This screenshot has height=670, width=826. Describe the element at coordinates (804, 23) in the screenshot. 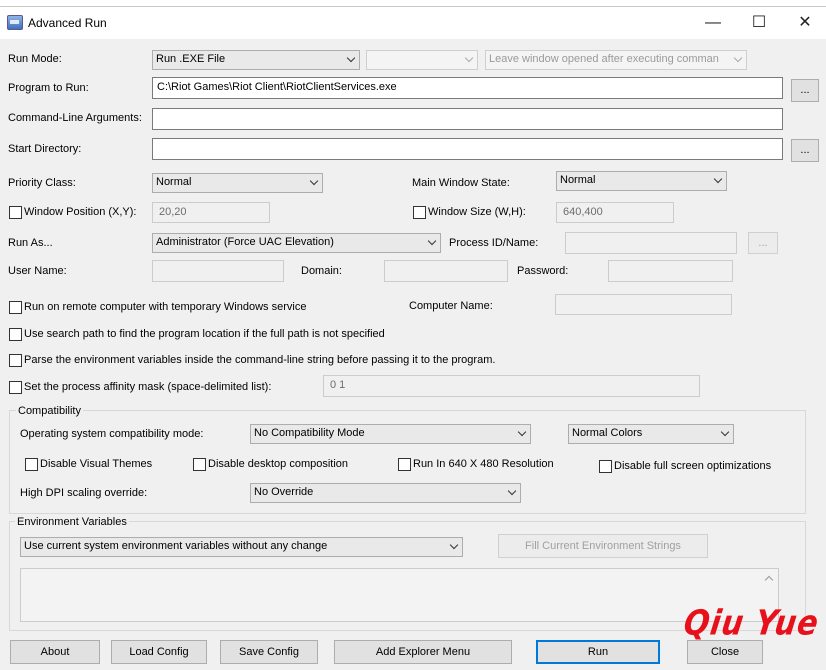

I see `close-window-button: ✕` at that location.